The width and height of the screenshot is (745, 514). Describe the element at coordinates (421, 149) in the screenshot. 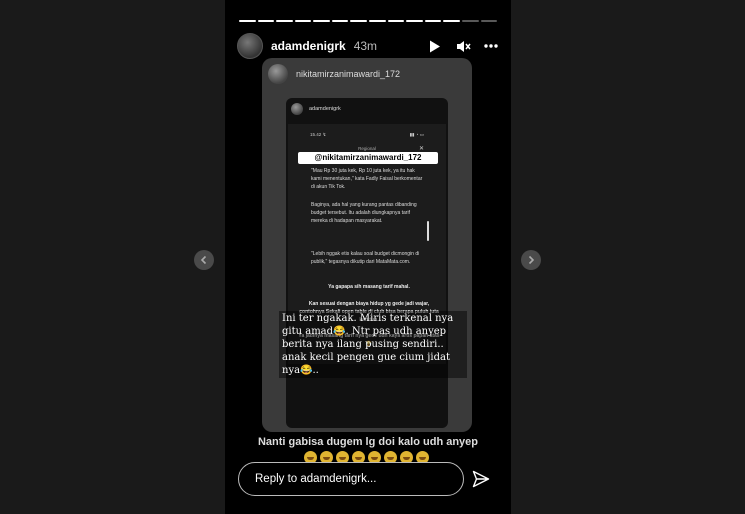

I see `close-icon: ✕` at that location.